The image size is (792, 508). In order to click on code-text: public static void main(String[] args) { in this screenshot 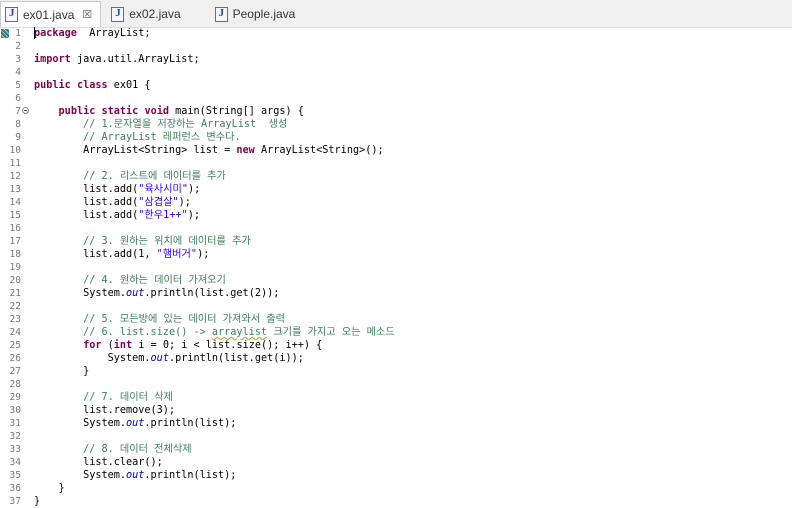, I will do `click(169, 111)`.